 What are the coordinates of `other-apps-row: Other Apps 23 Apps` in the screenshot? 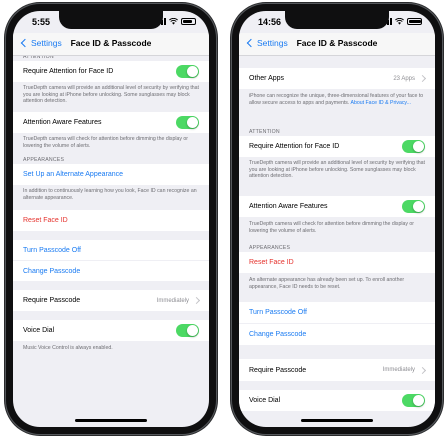 It's located at (337, 78).